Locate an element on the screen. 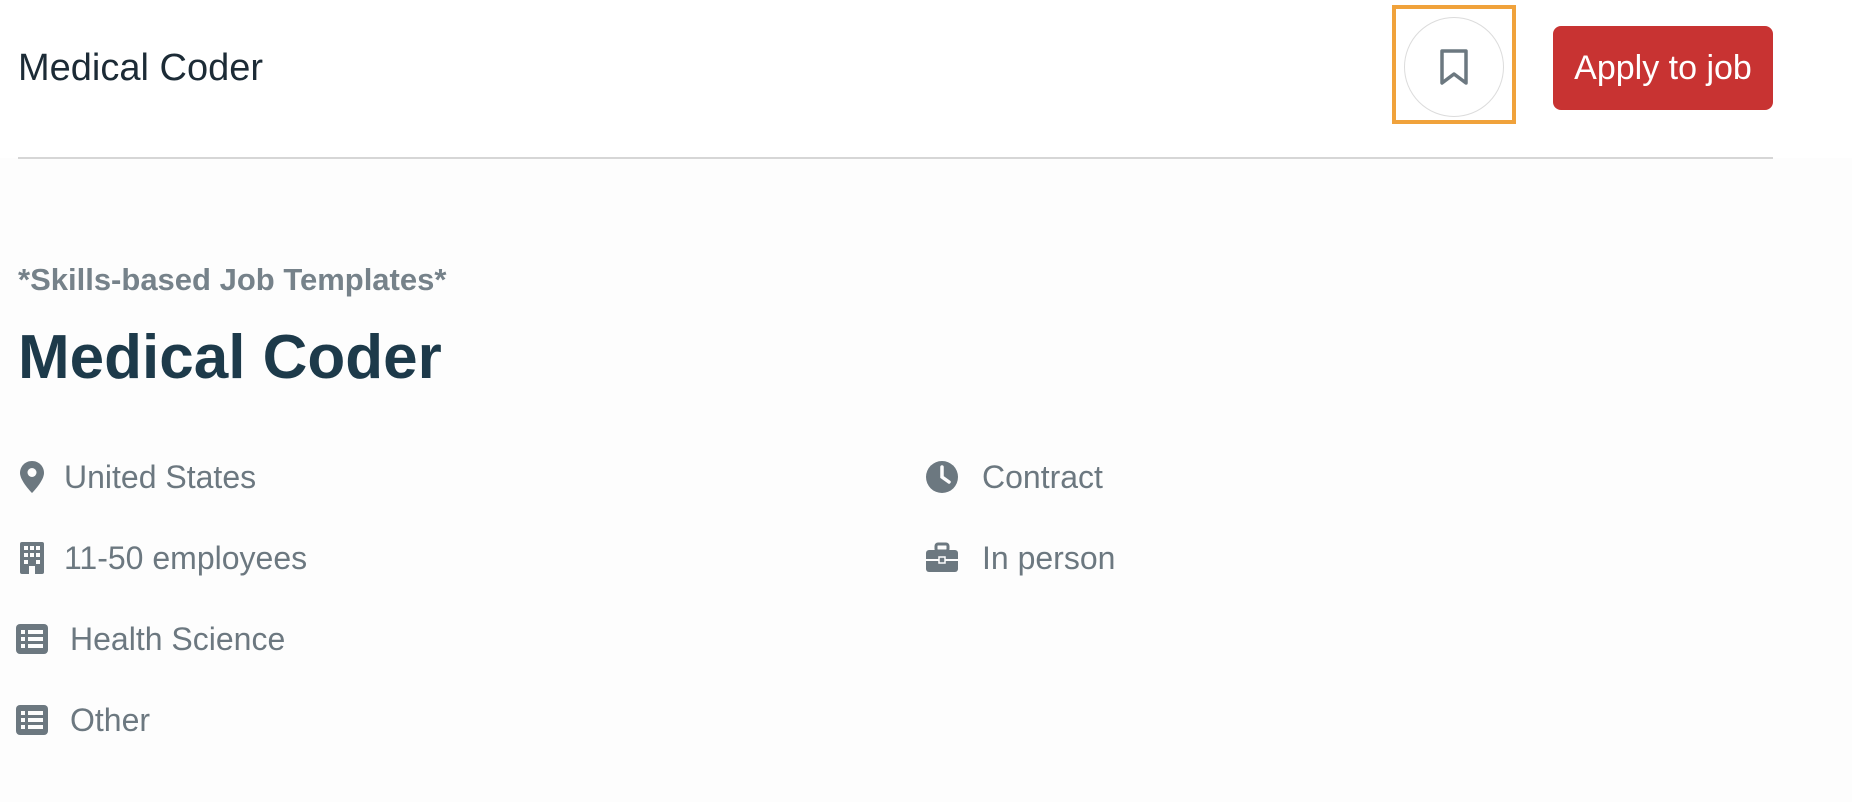  bookmark-icon is located at coordinates (1454, 67).